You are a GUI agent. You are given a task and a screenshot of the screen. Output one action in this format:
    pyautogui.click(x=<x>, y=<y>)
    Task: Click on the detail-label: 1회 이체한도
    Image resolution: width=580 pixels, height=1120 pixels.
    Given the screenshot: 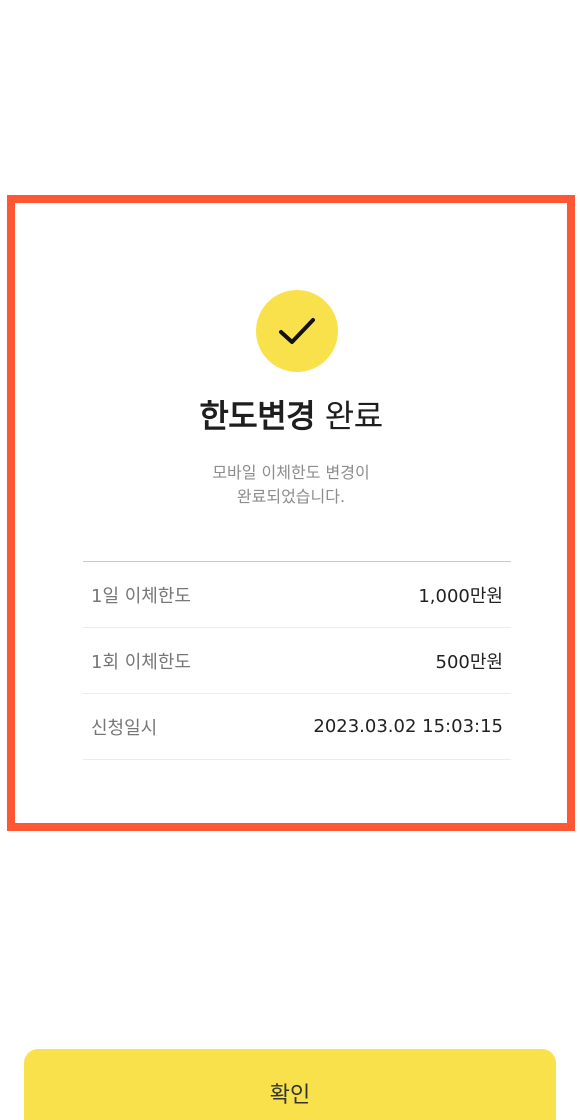 What is the action you would take?
    pyautogui.click(x=141, y=662)
    